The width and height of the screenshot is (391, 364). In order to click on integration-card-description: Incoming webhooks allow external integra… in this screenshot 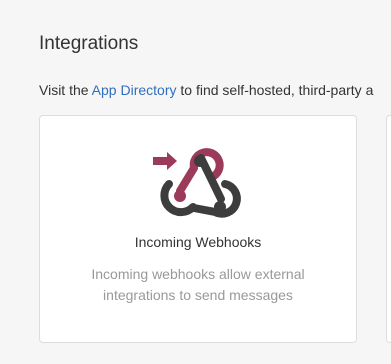, I will do `click(198, 284)`.